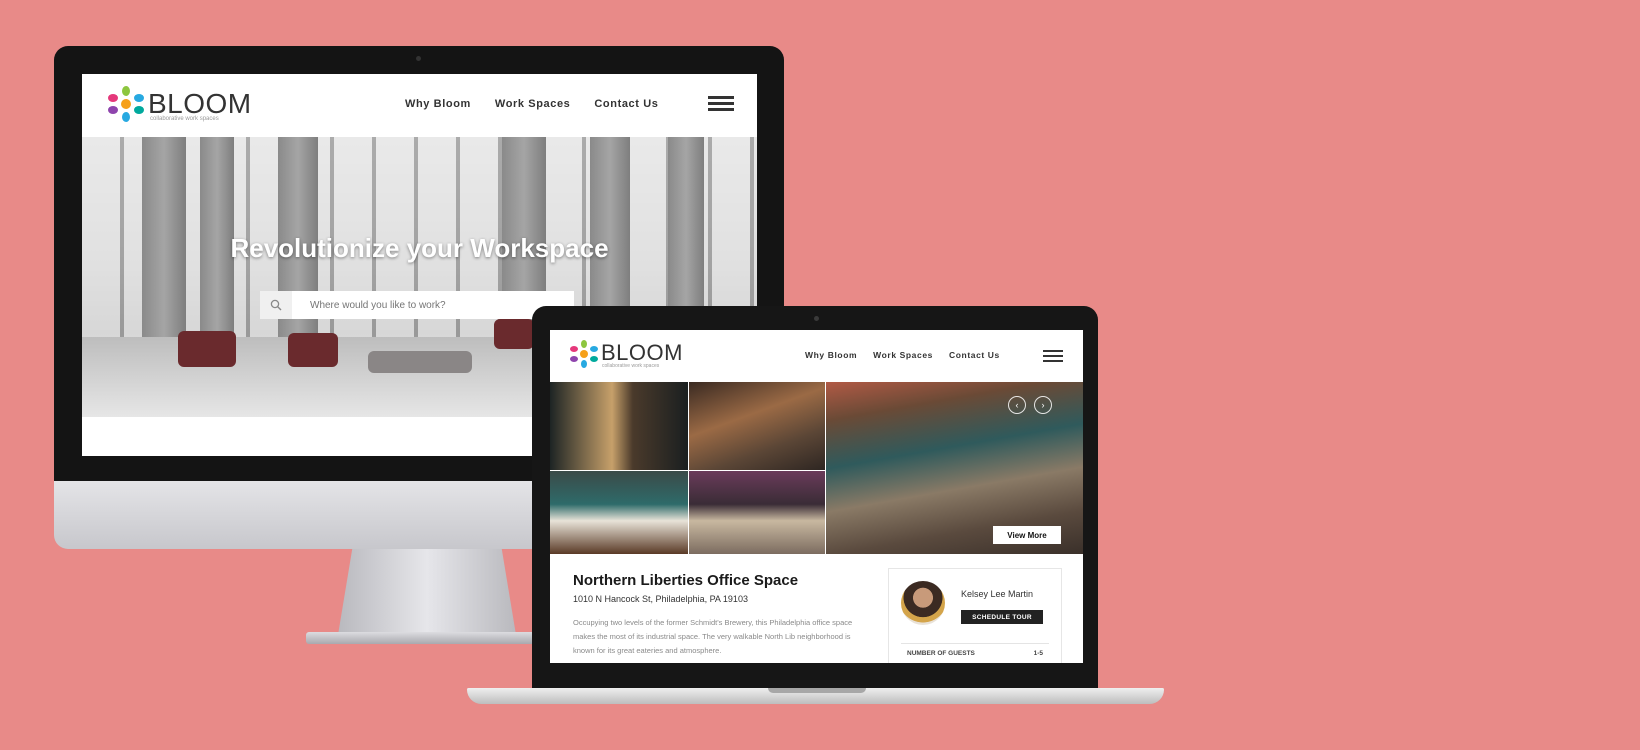  What do you see at coordinates (816, 318) in the screenshot?
I see `laptop-camera` at bounding box center [816, 318].